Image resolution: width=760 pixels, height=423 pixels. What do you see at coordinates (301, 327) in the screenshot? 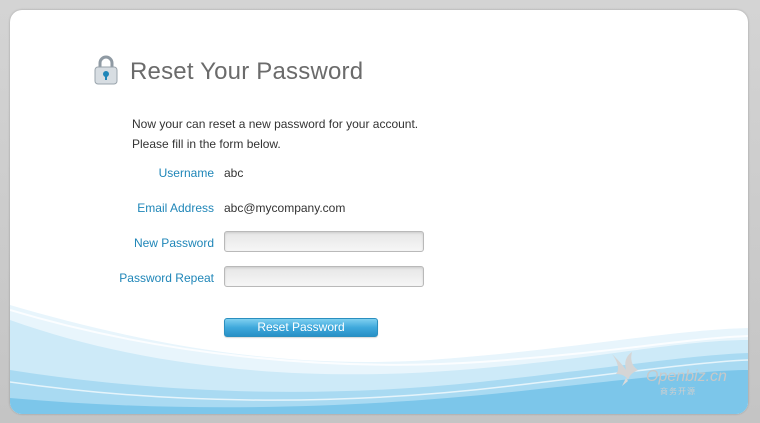
I see `reset-password-button: Reset Password` at bounding box center [301, 327].